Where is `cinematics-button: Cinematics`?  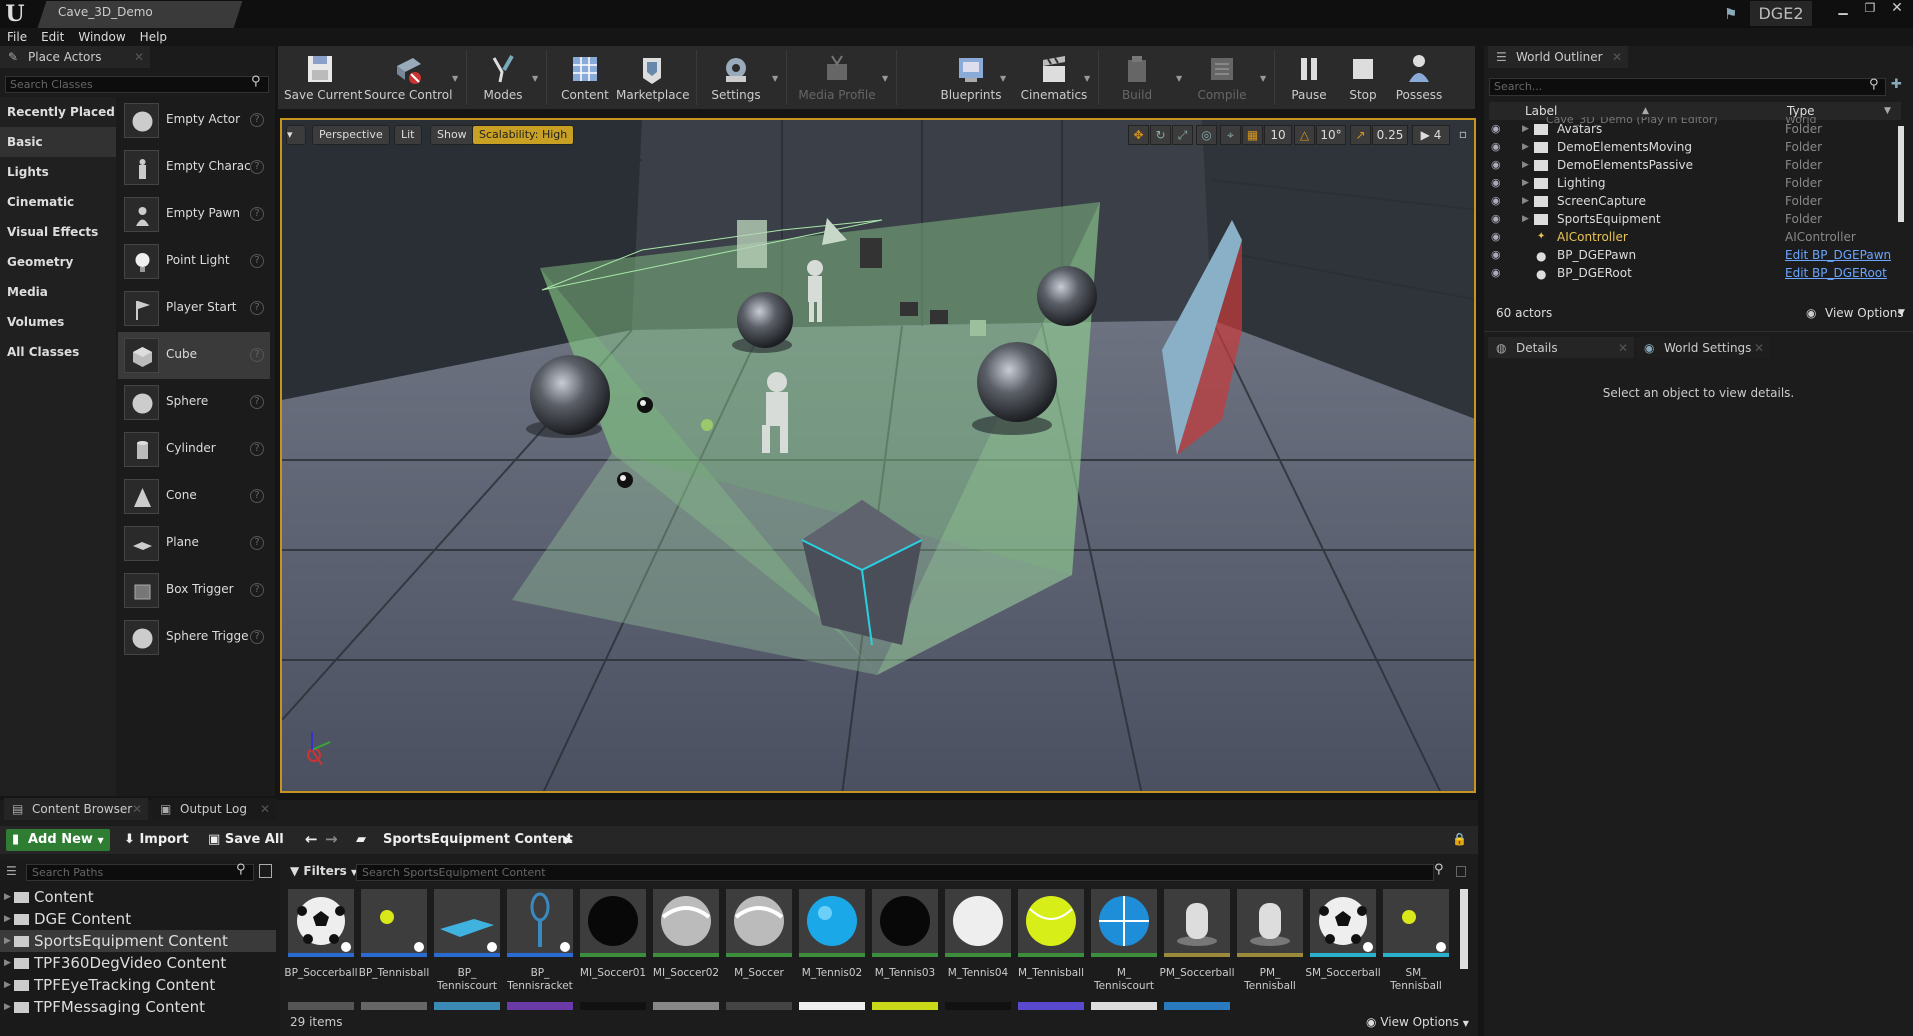 cinematics-button: Cinematics is located at coordinates (1054, 77).